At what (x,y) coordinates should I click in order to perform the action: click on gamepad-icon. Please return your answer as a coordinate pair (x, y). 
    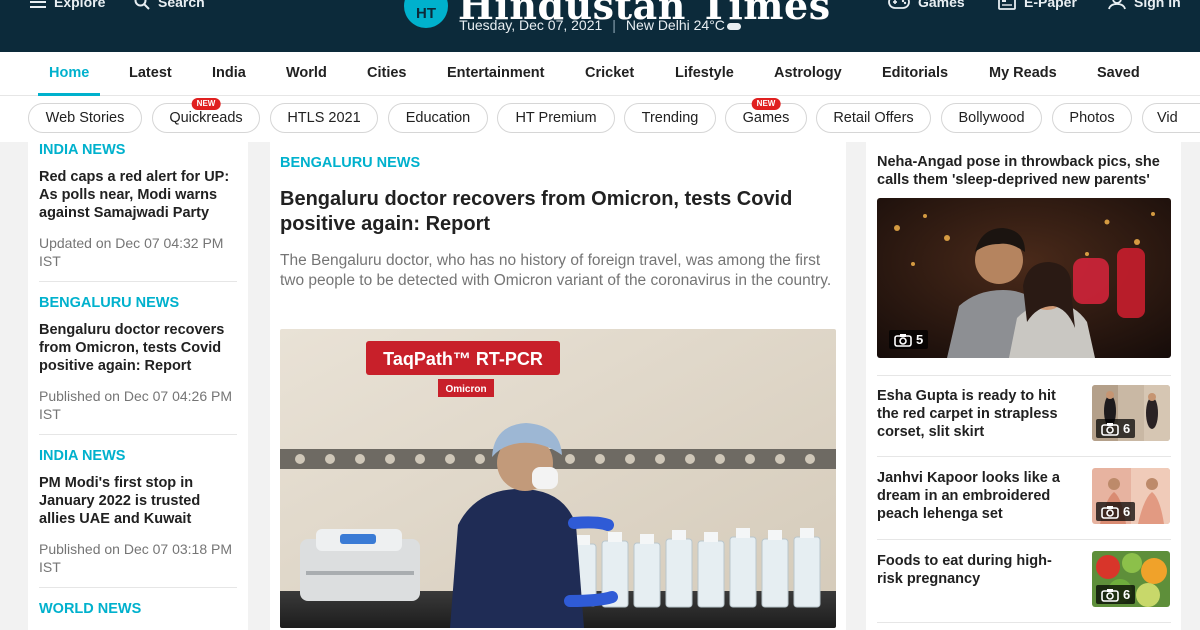
    Looking at the image, I should click on (899, 4).